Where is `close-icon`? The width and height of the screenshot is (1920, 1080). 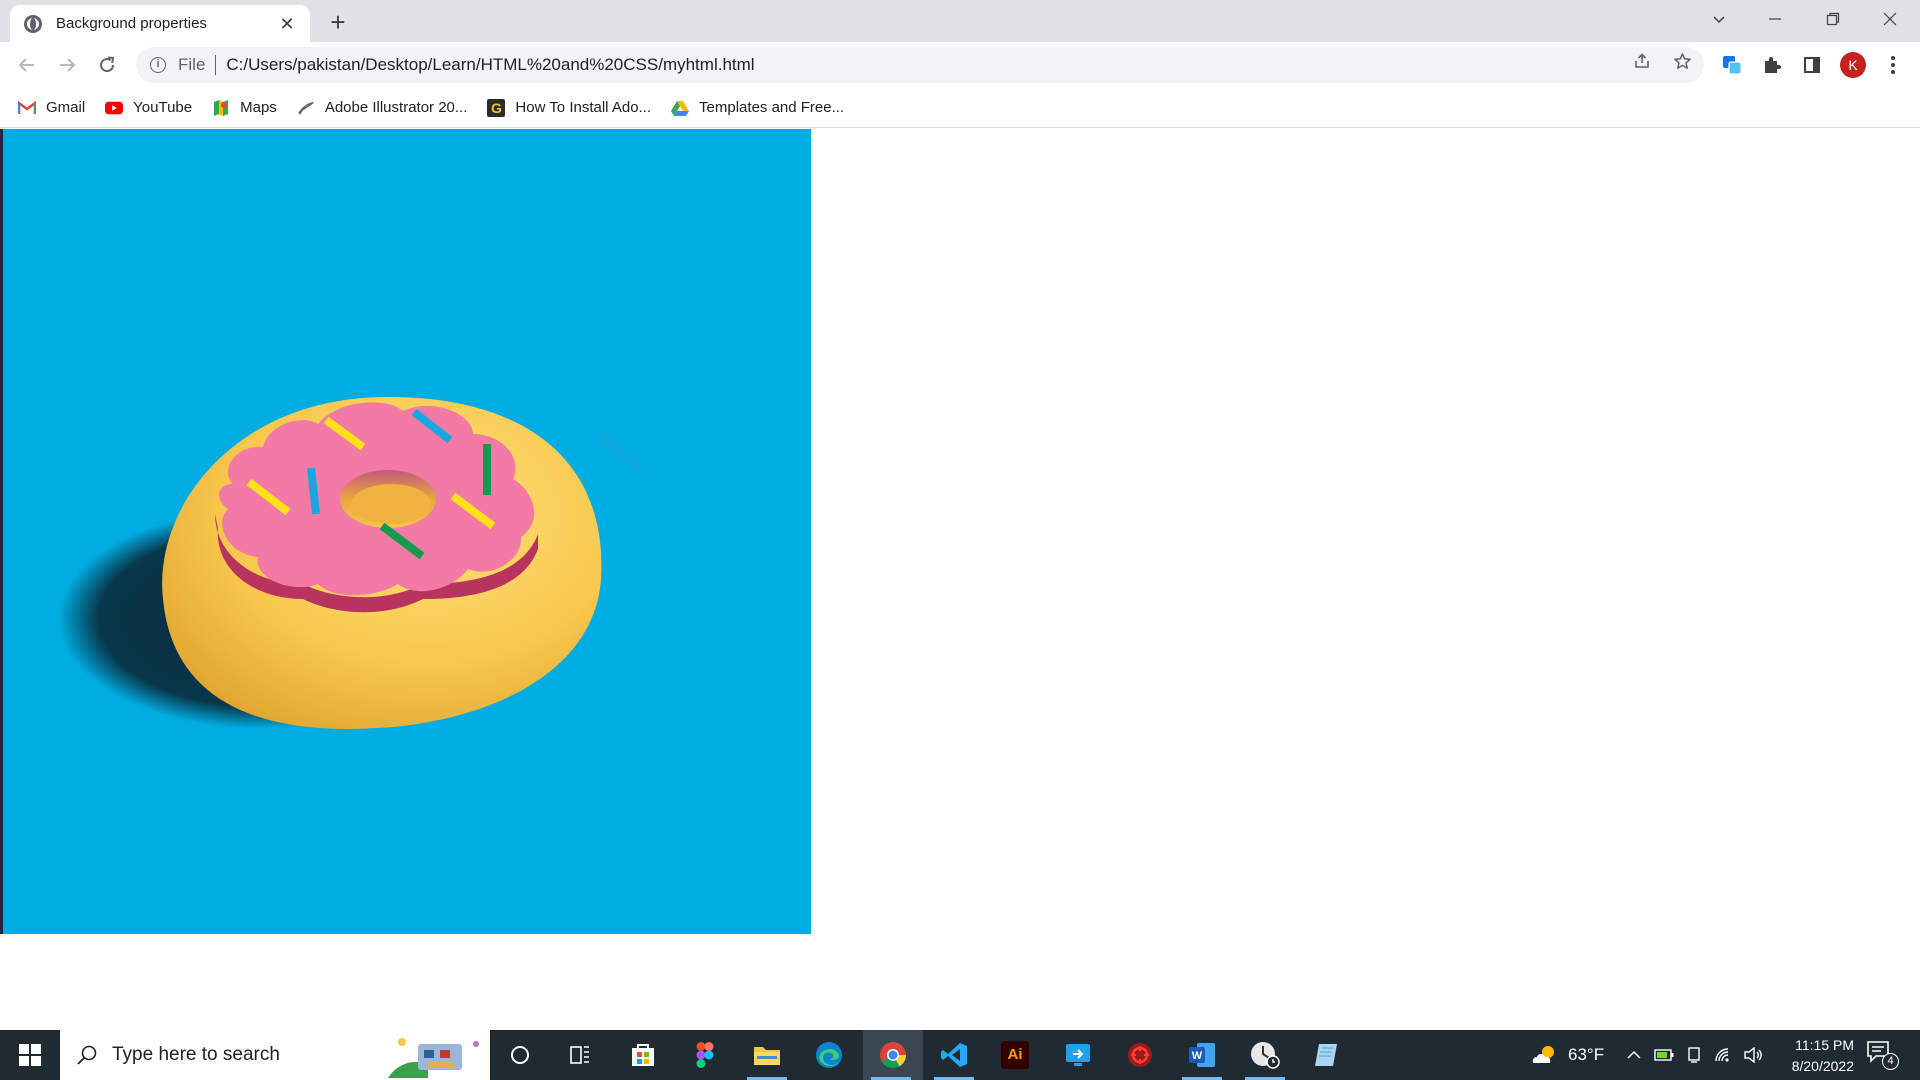 close-icon is located at coordinates (1890, 19).